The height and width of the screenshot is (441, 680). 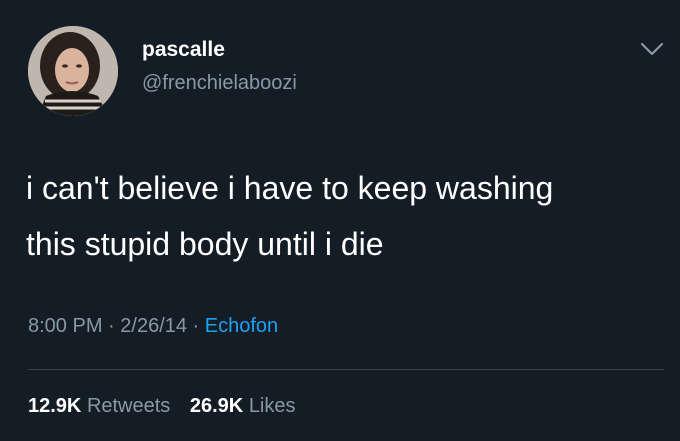 I want to click on display-name: pascalle, so click(x=183, y=50).